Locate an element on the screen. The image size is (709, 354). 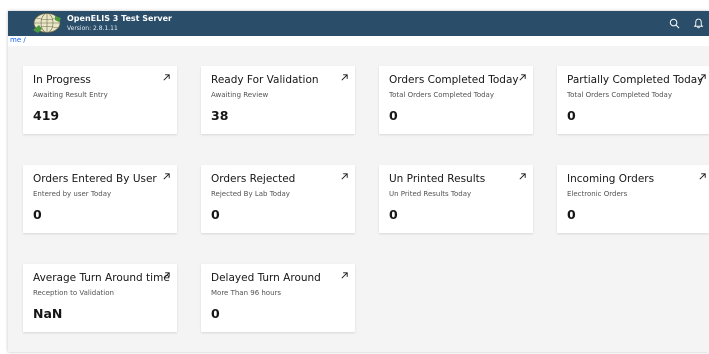
card-title: Delayed Turn Around is located at coordinates (266, 278).